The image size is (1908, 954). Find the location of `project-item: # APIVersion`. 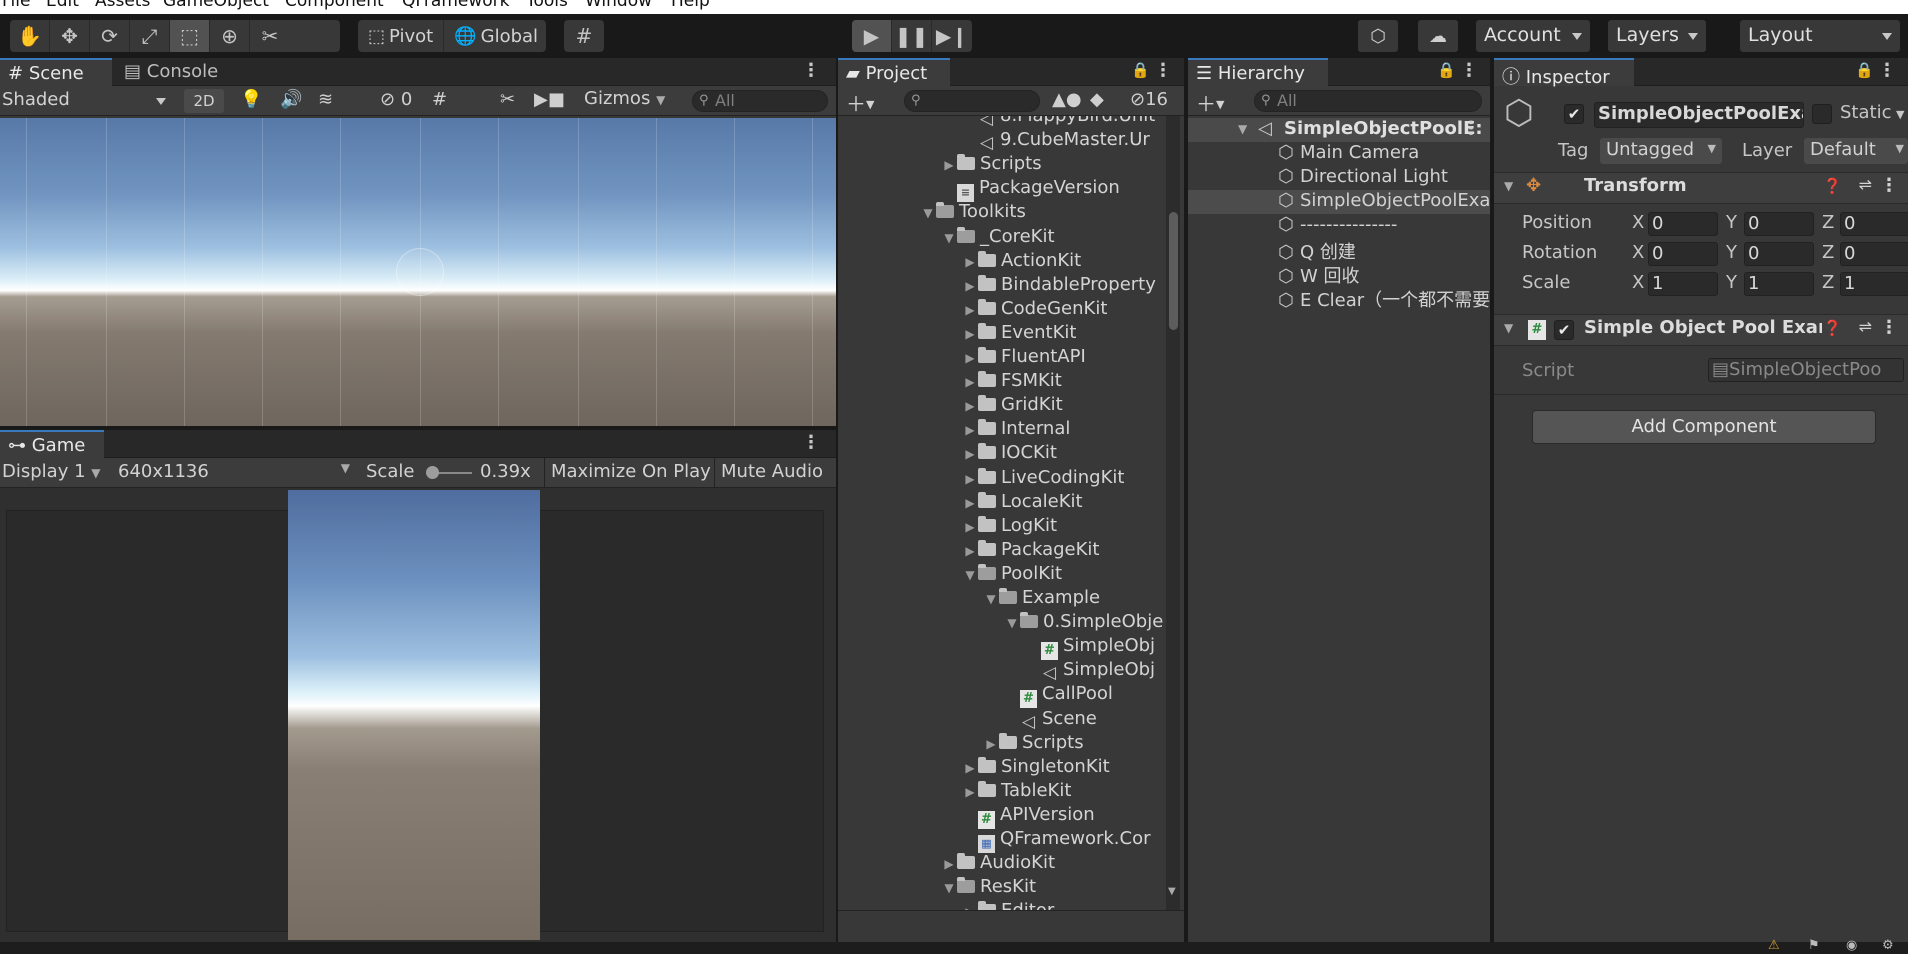

project-item: # APIVersion is located at coordinates (1028, 816).